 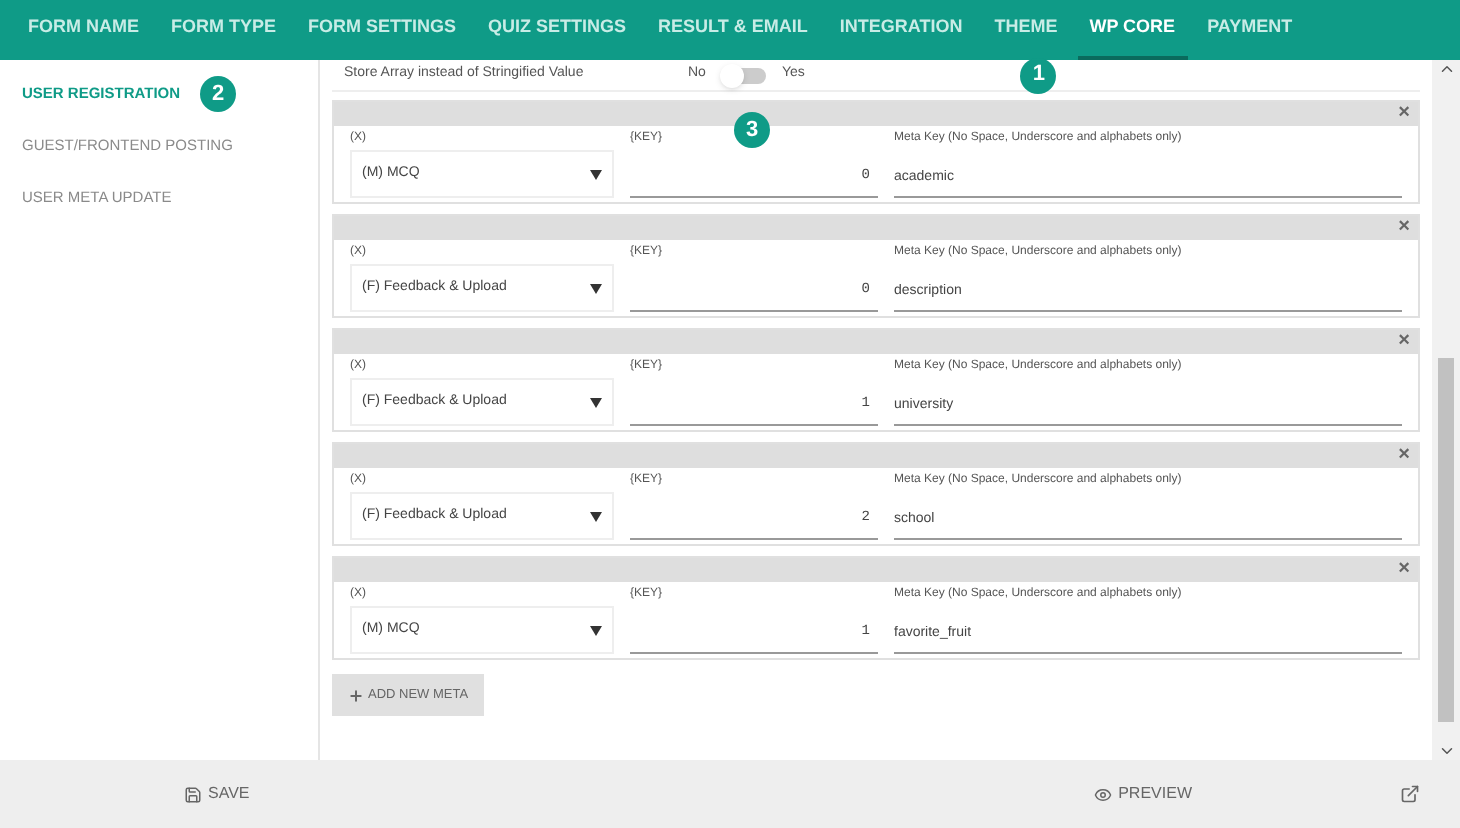 I want to click on nav-tab: QUIZ SETTINGS, so click(x=557, y=30).